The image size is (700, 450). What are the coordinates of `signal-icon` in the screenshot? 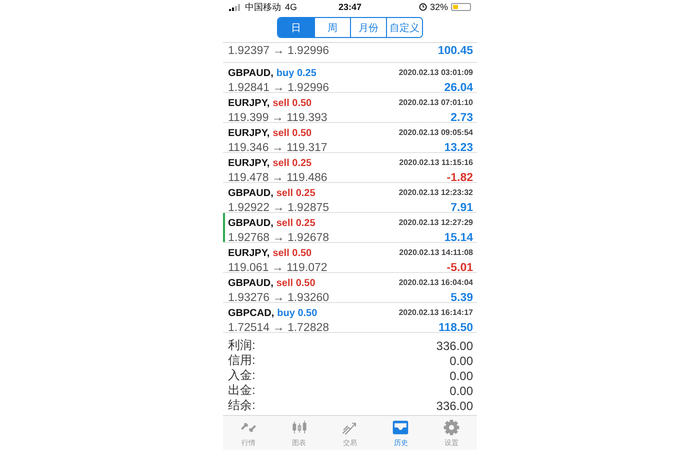 It's located at (235, 7).